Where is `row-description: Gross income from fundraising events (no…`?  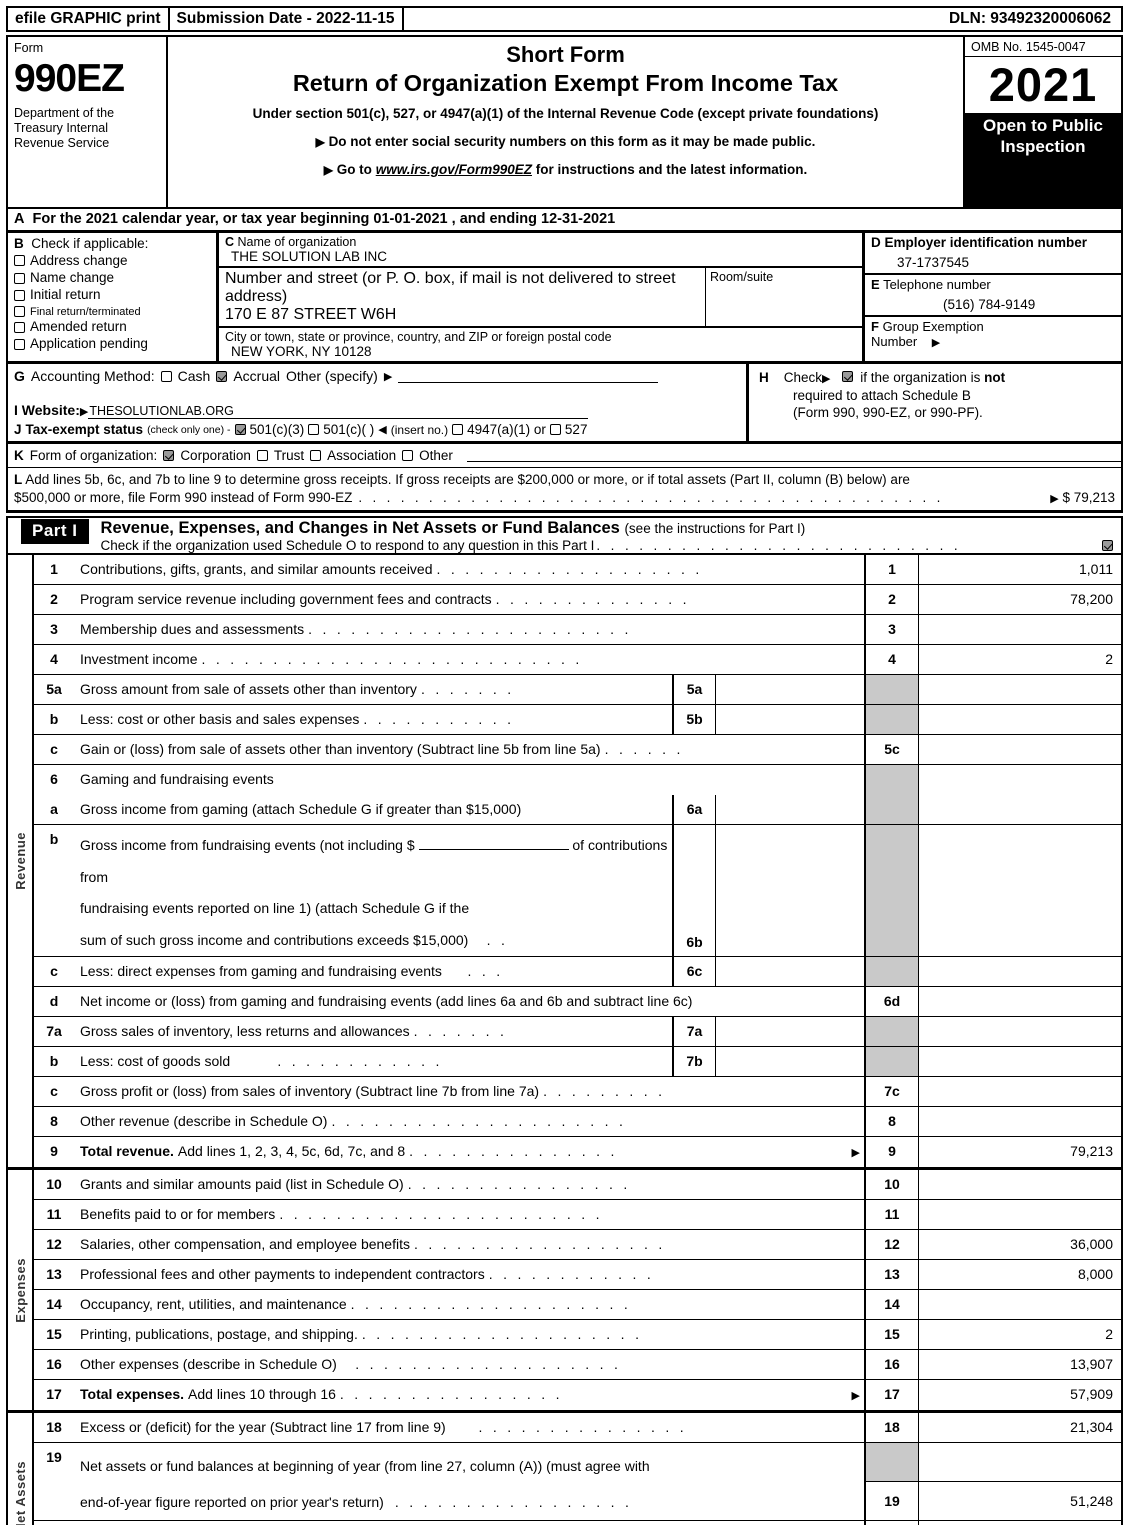 row-description: Gross income from fundraising events (no… is located at coordinates (373, 890).